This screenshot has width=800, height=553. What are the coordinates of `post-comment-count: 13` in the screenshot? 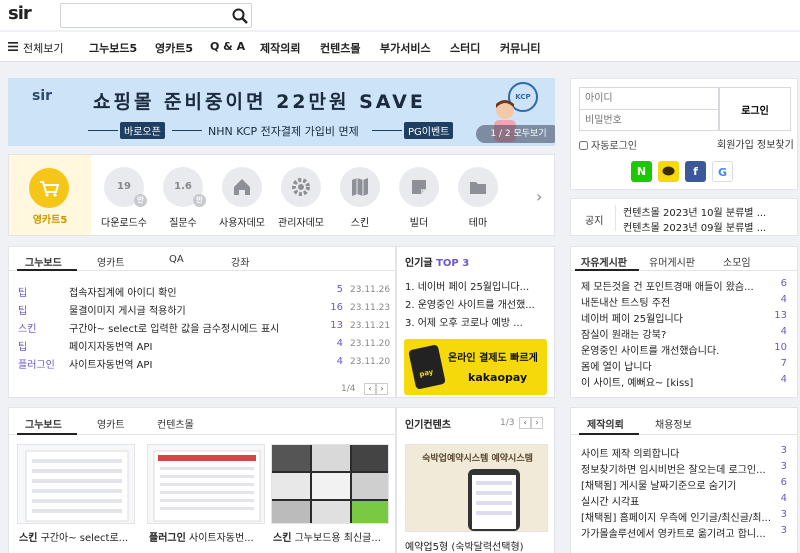 It's located at (336, 325).